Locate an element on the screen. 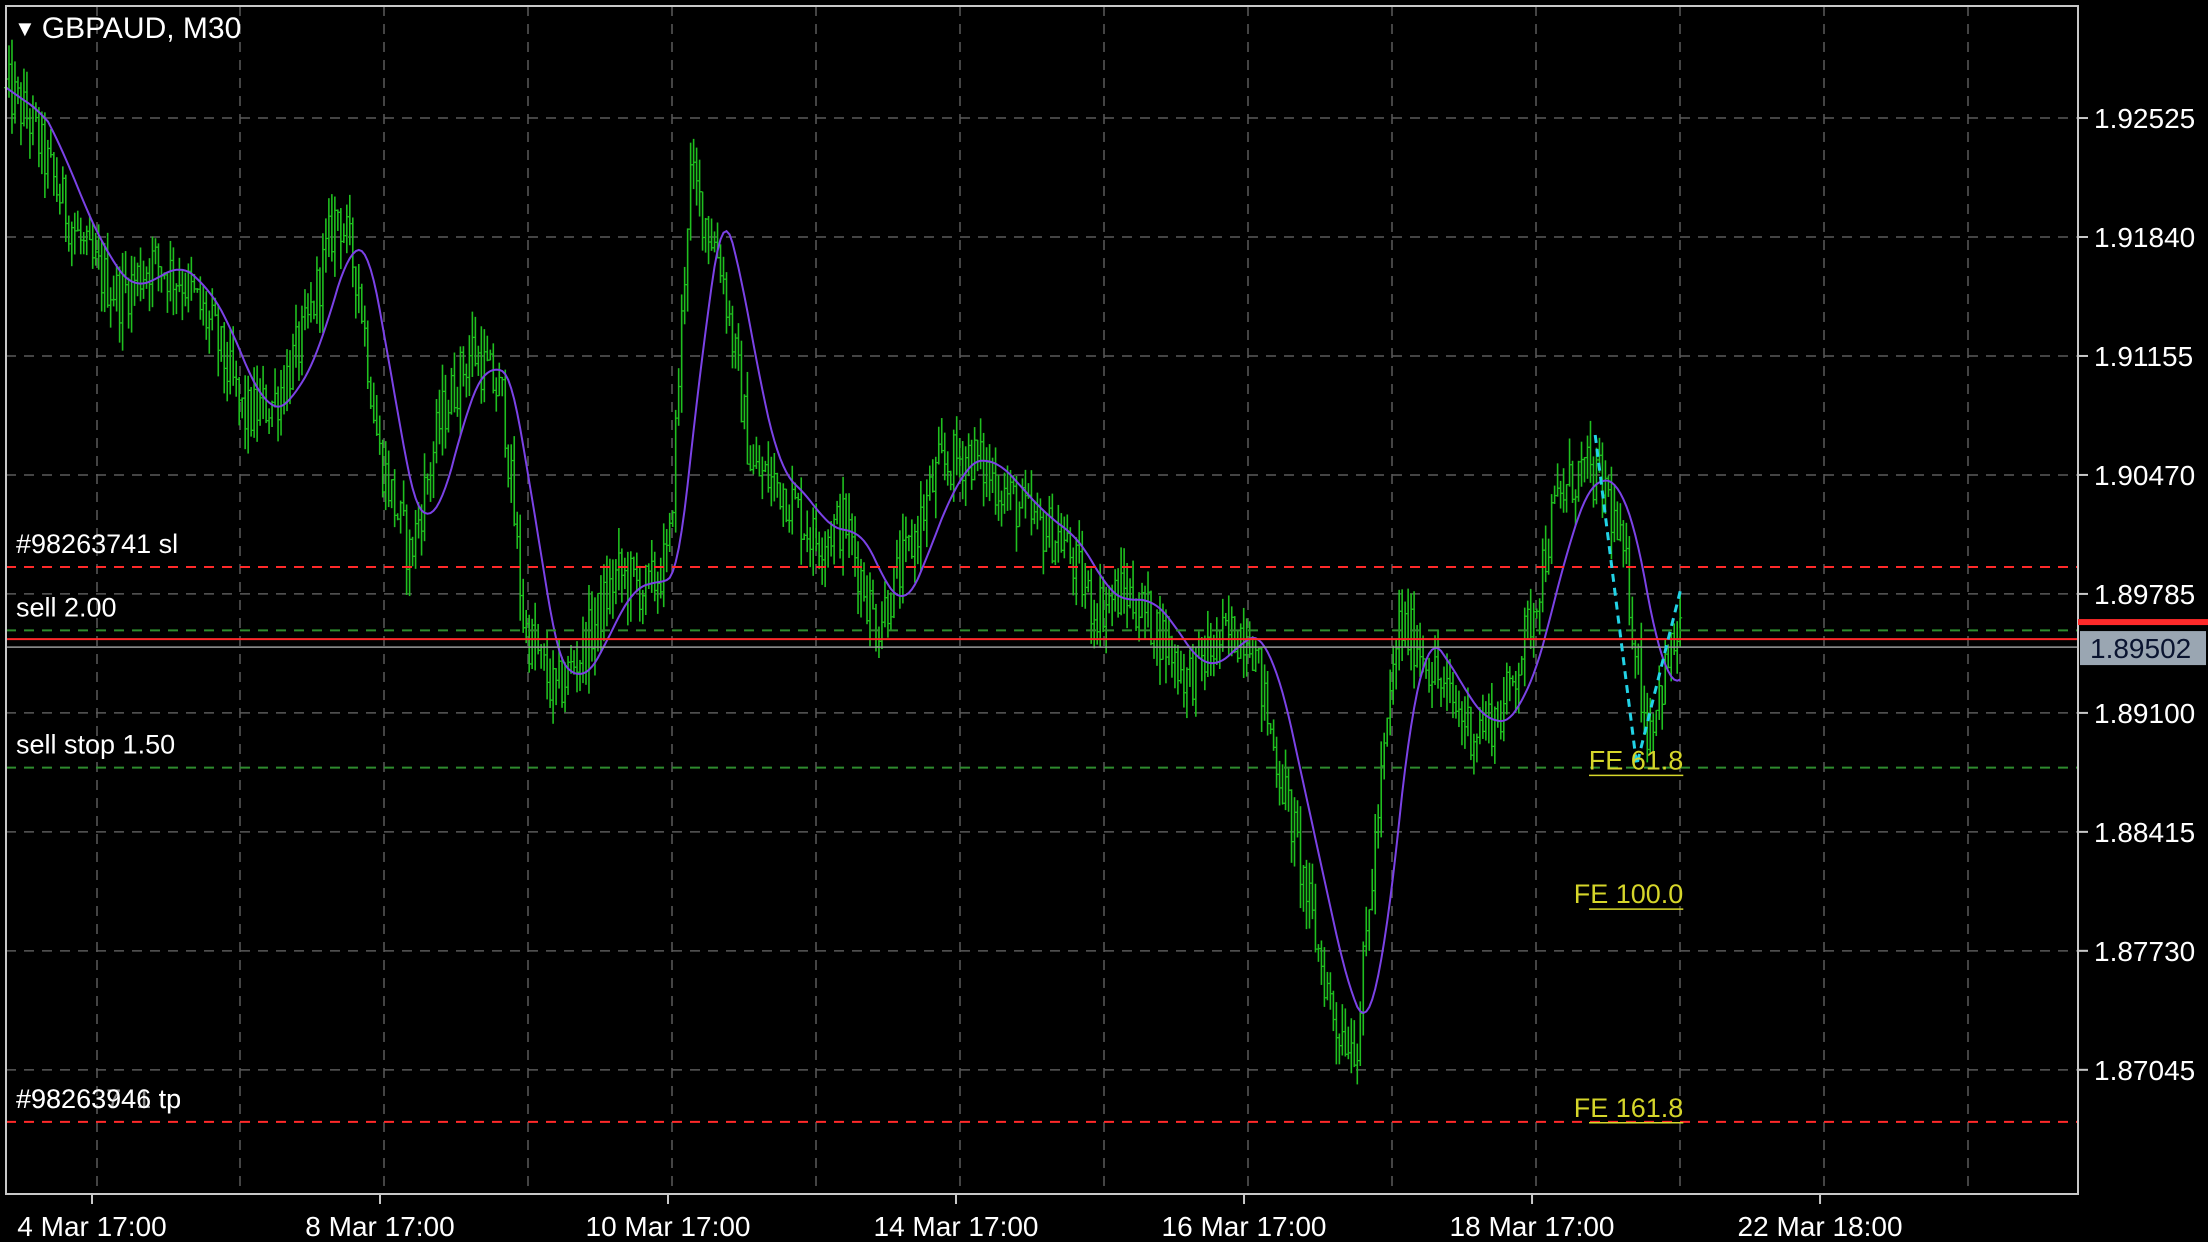  level-label-overlap: #98263741 tp is located at coordinates (98, 1099).